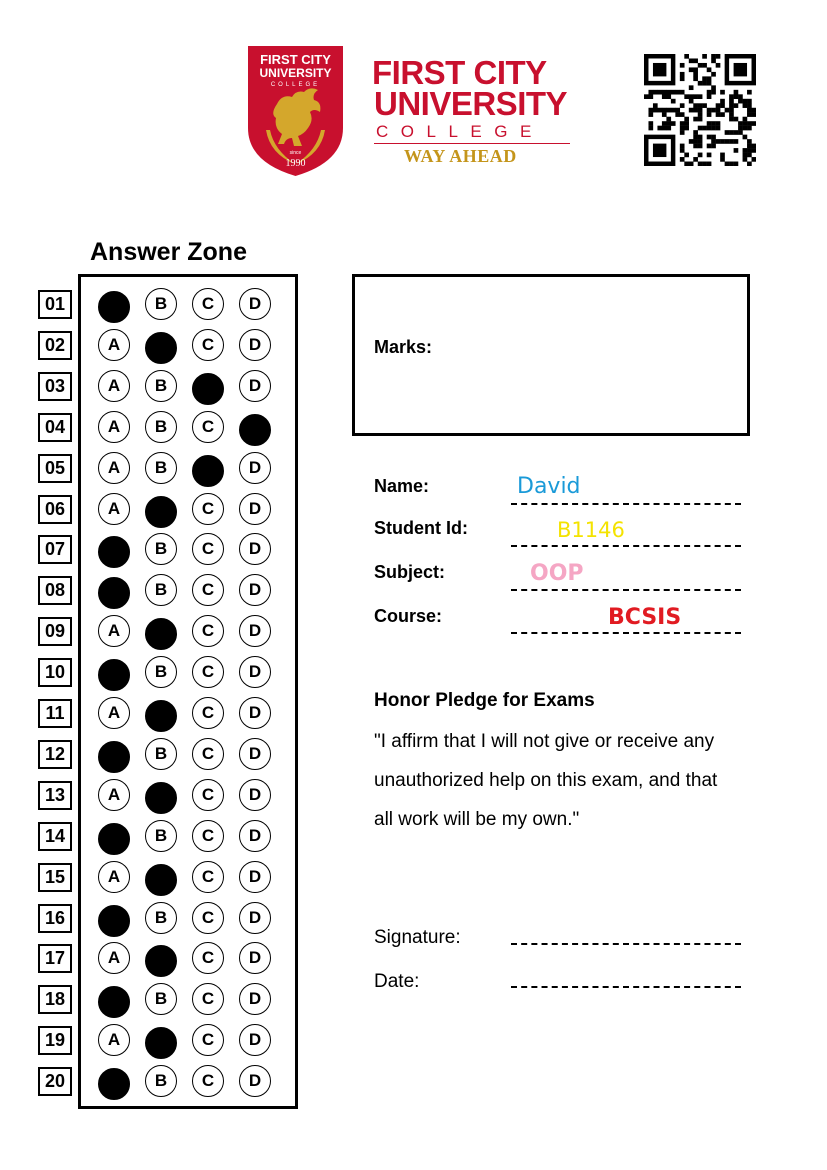 This screenshot has width=827, height=1170. I want to click on subject-field, so click(626, 590).